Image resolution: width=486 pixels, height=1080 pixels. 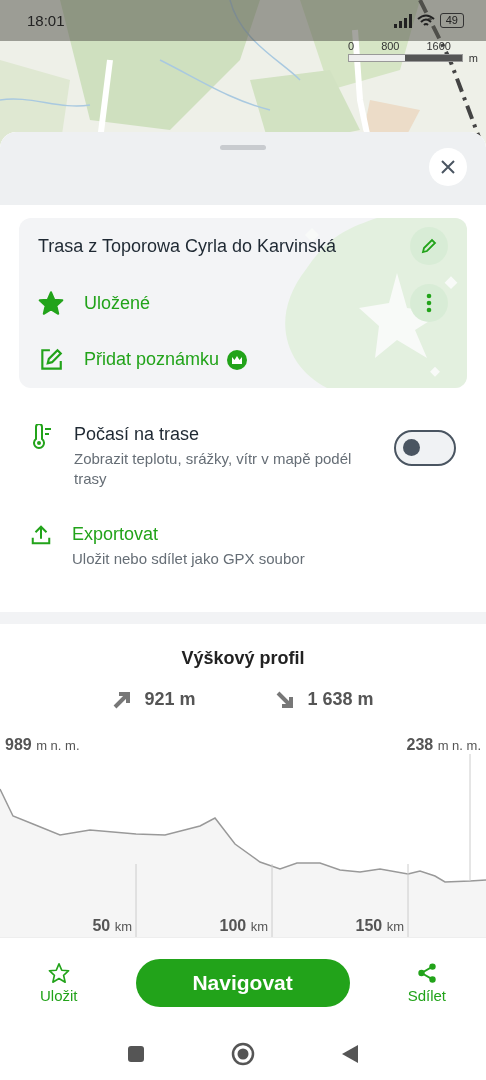 What do you see at coordinates (237, 359) in the screenshot?
I see `crown-badge-icon` at bounding box center [237, 359].